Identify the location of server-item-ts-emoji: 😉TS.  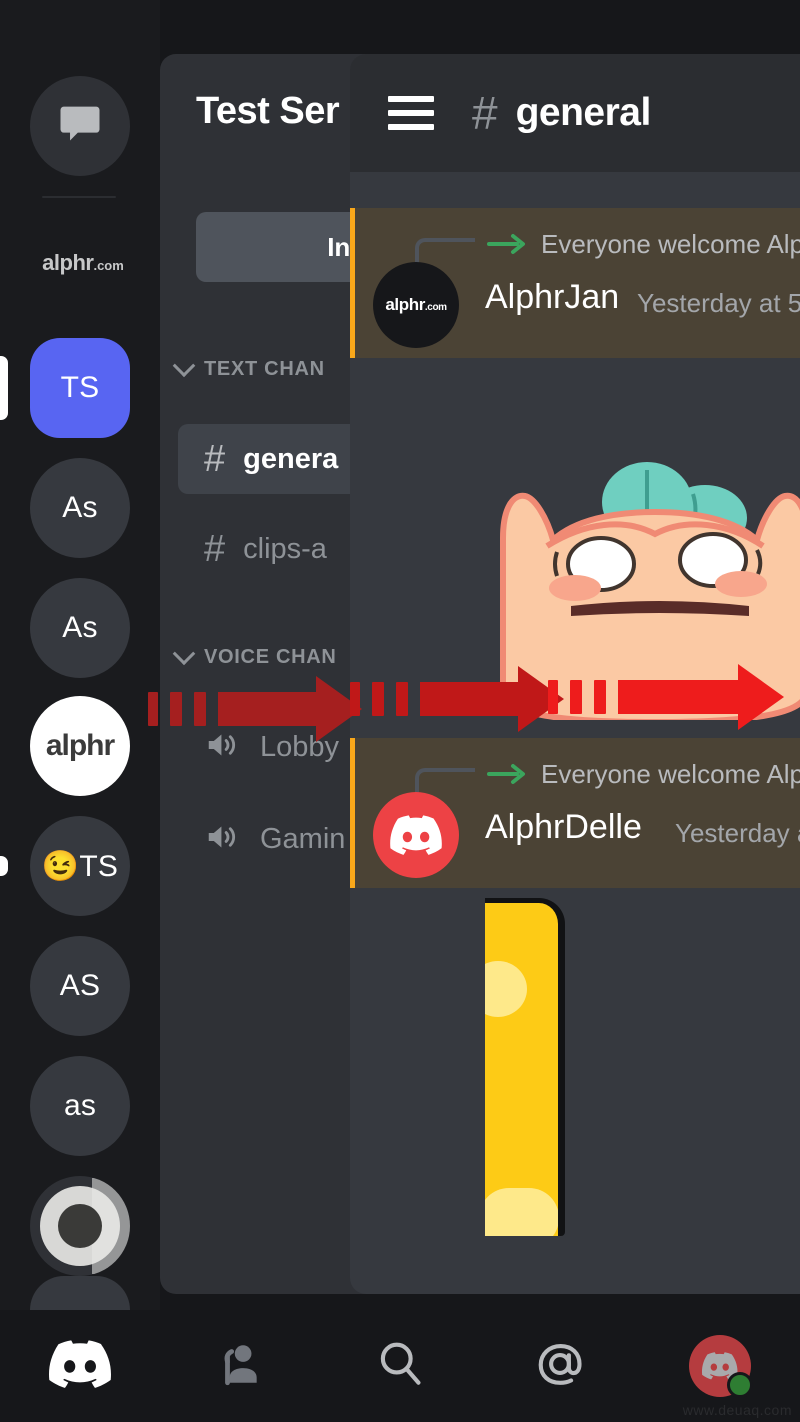
(80, 866).